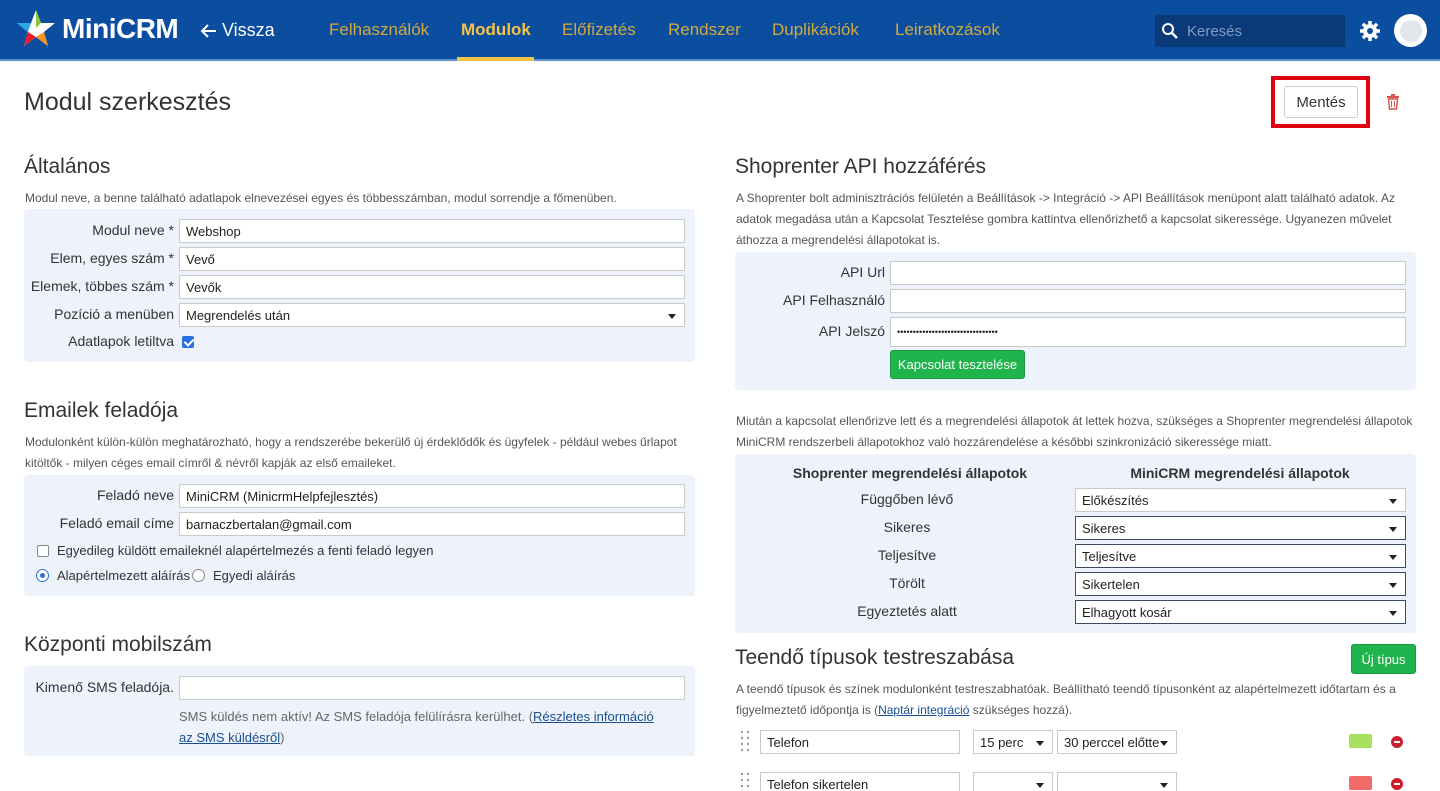 The width and height of the screenshot is (1440, 791). Describe the element at coordinates (957, 364) in the screenshot. I see `test-connection-button: Kapcsolat tesztelése` at that location.